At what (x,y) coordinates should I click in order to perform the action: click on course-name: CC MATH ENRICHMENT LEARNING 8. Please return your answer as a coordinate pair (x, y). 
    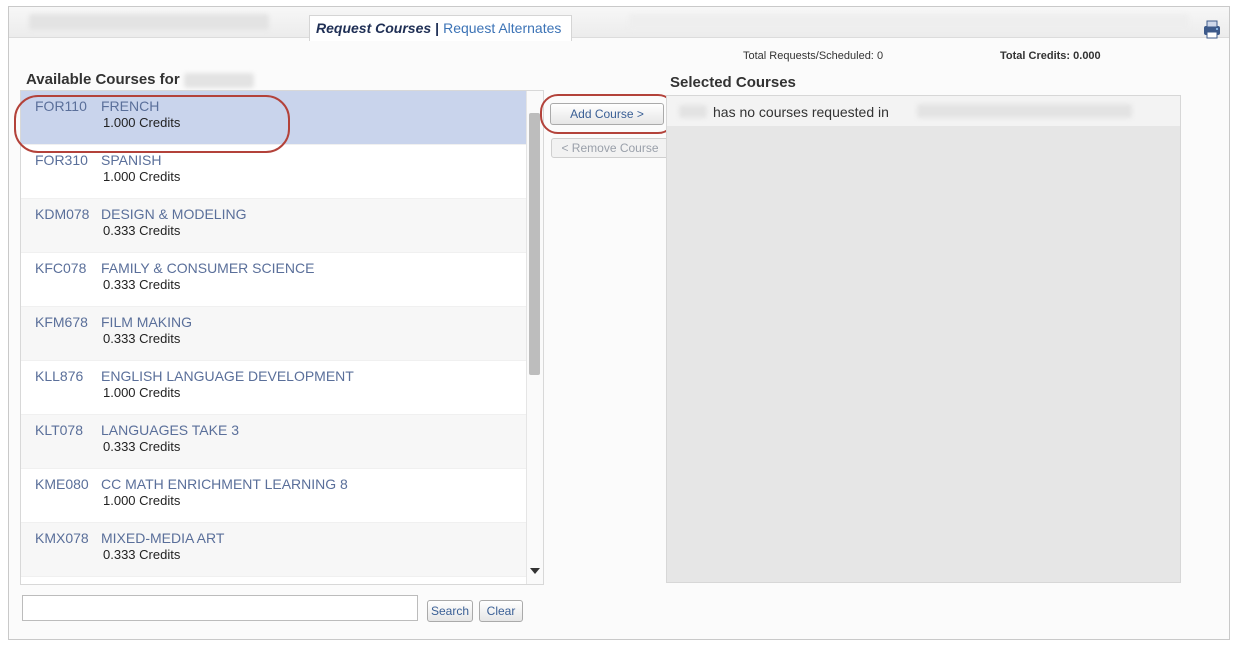
    Looking at the image, I should click on (224, 484).